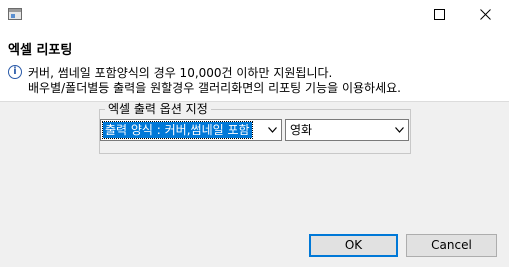 Image resolution: width=509 pixels, height=267 pixels. Describe the element at coordinates (347, 130) in the screenshot. I see `genre-select: 영화` at that location.